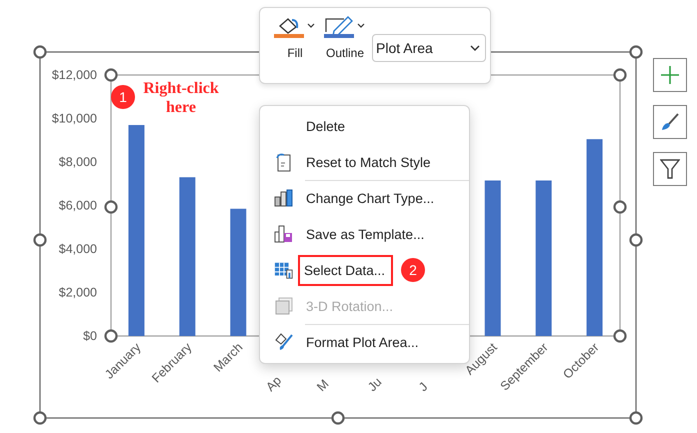 The height and width of the screenshot is (433, 697). What do you see at coordinates (429, 48) in the screenshot?
I see `chart-element-dropdown: Plot Area` at bounding box center [429, 48].